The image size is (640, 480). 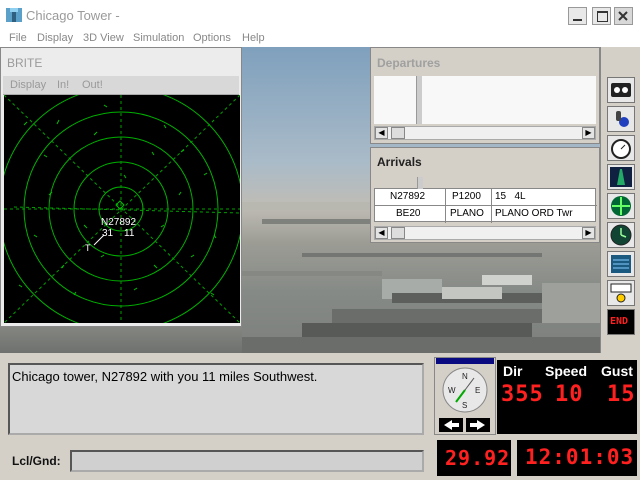 I want to click on command-input, so click(x=247, y=461).